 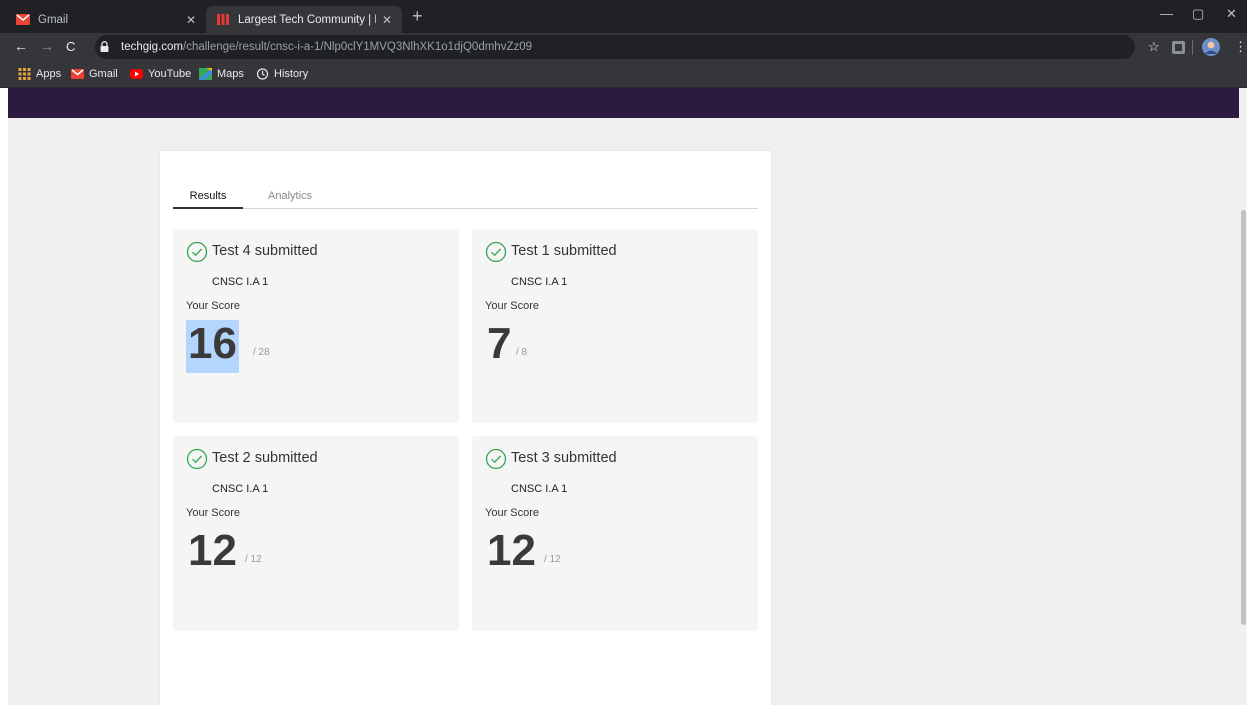 What do you see at coordinates (160, 74) in the screenshot?
I see `bookmark-youtube: YouTube` at bounding box center [160, 74].